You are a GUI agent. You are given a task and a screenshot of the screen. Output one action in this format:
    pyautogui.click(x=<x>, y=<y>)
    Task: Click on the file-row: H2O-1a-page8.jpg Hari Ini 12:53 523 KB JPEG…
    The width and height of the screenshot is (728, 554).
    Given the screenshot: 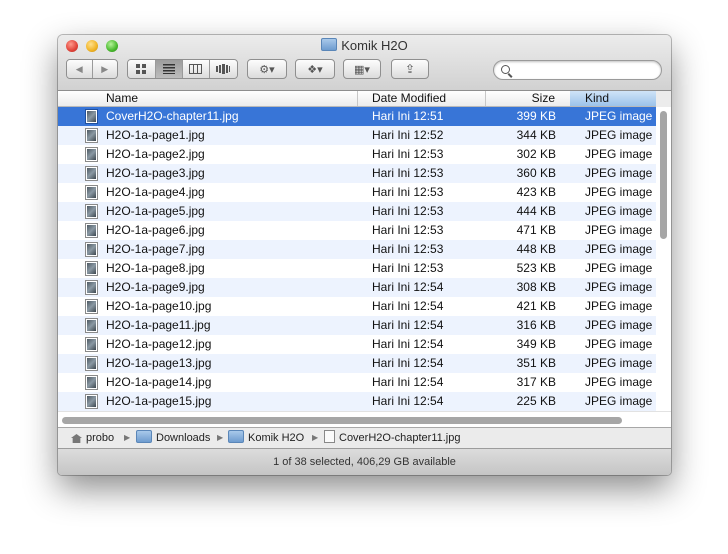 What is the action you would take?
    pyautogui.click(x=357, y=268)
    